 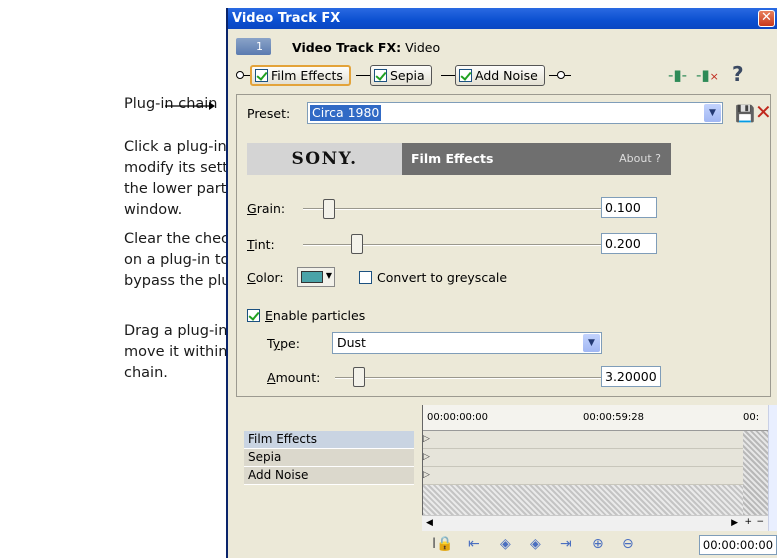 What do you see at coordinates (614, 417) in the screenshot?
I see `ruler-label: 00:00:59:28` at bounding box center [614, 417].